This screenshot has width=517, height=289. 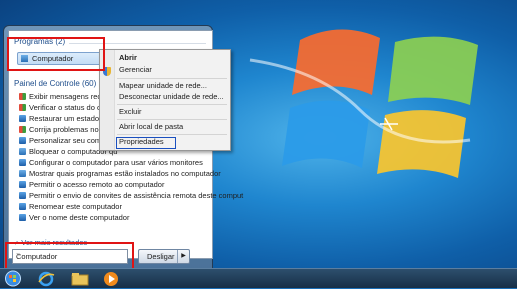 What do you see at coordinates (91, 184) in the screenshot?
I see `list-item: Permitir o acesso remoto ao computador` at bounding box center [91, 184].